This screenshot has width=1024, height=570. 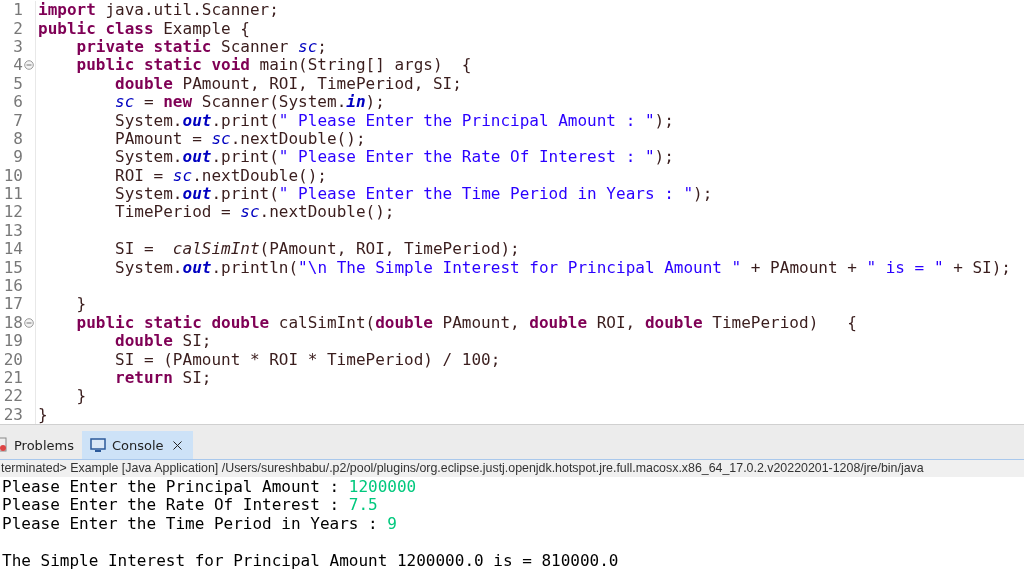 What do you see at coordinates (137, 445) in the screenshot?
I see `panel-tab: Console` at bounding box center [137, 445].